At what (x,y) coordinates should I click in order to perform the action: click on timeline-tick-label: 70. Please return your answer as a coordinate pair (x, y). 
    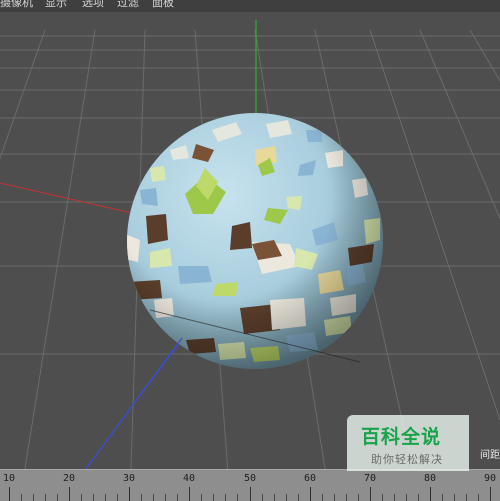
    Looking at the image, I should click on (370, 478).